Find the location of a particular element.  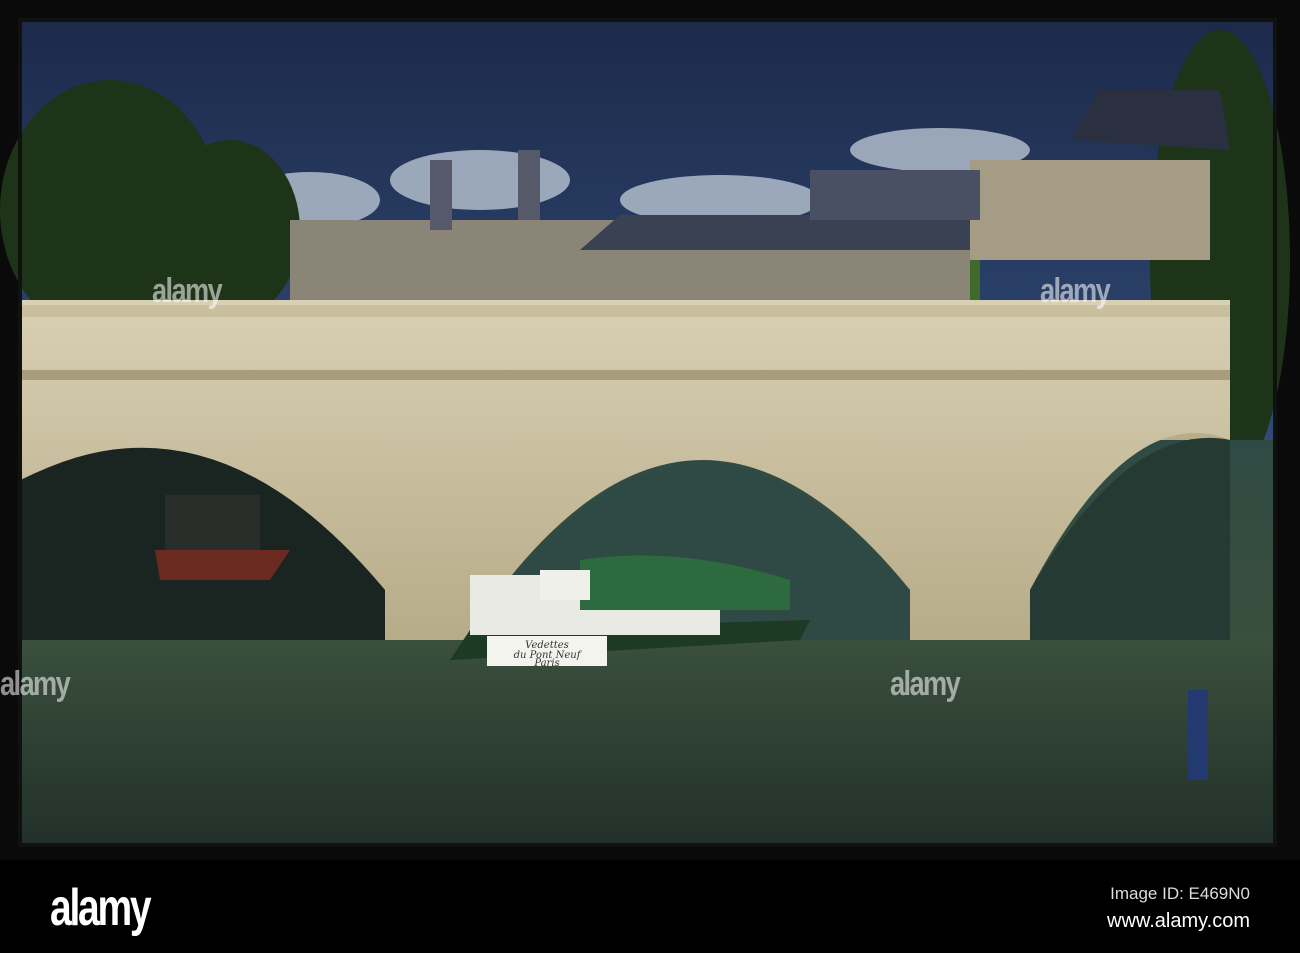

website-link: www.alamy.com is located at coordinates (1178, 921).